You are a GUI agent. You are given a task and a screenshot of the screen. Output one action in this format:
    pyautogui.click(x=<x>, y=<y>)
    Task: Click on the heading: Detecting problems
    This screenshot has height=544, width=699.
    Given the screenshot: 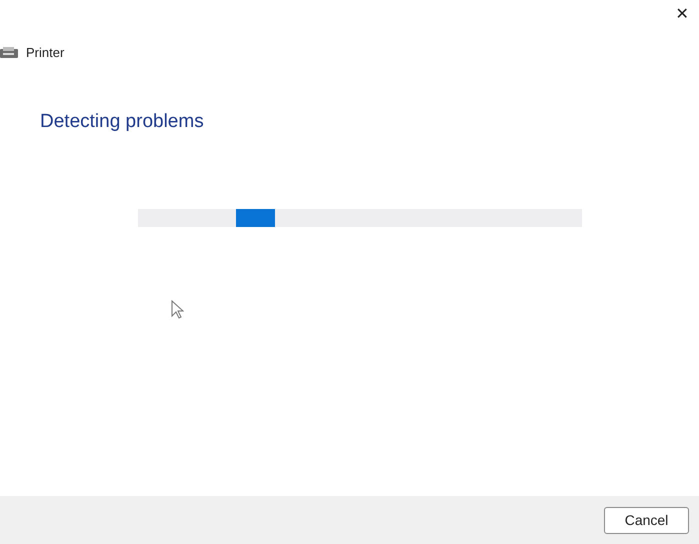 What is the action you would take?
    pyautogui.click(x=122, y=121)
    